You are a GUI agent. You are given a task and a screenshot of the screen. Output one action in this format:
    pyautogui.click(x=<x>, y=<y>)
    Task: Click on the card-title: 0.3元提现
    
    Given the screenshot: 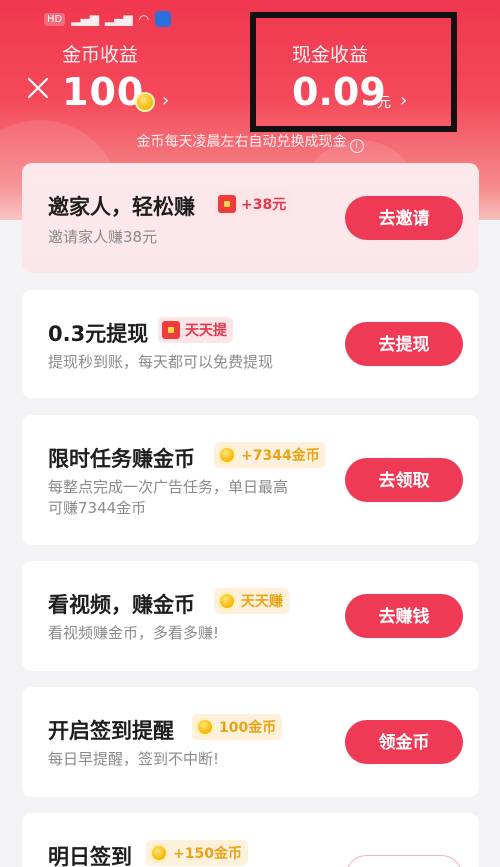 What is the action you would take?
    pyautogui.click(x=98, y=334)
    